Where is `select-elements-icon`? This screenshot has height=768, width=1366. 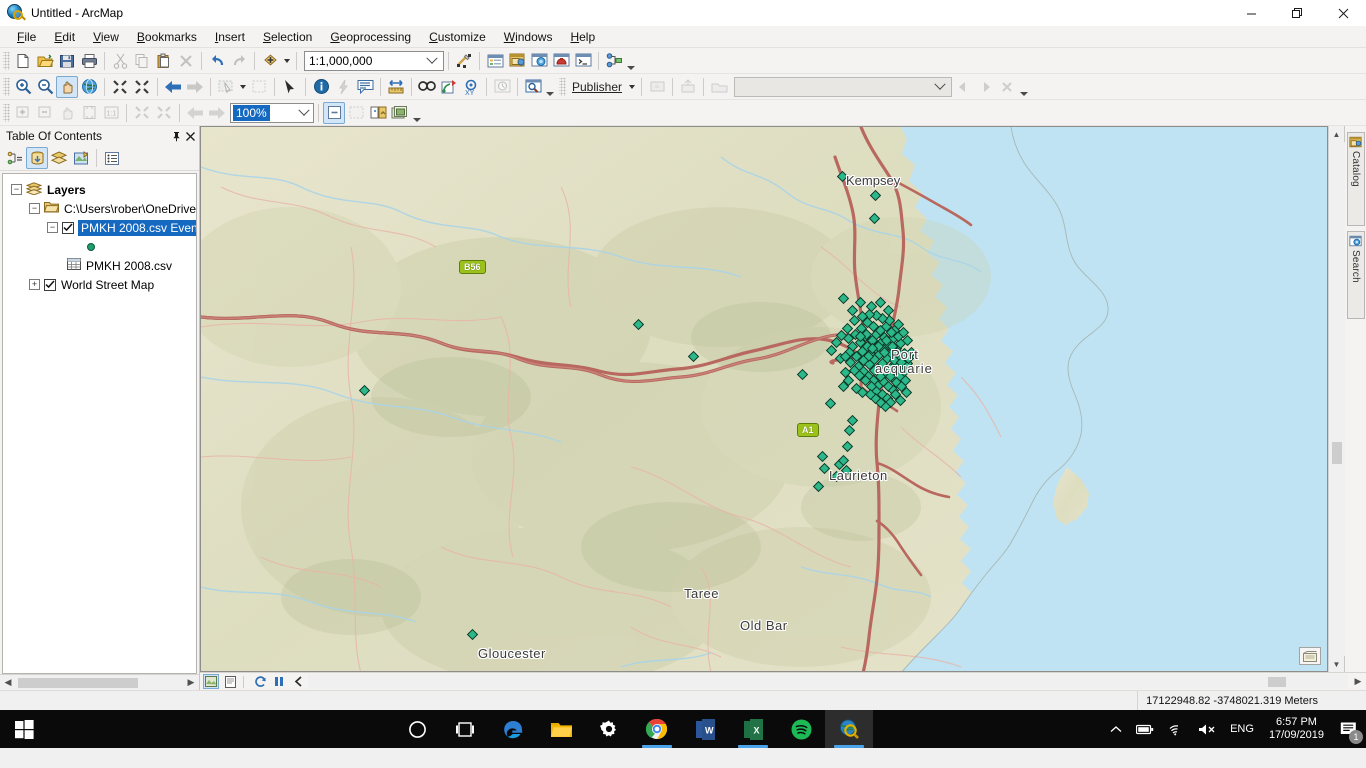
select-elements-icon is located at coordinates (290, 87).